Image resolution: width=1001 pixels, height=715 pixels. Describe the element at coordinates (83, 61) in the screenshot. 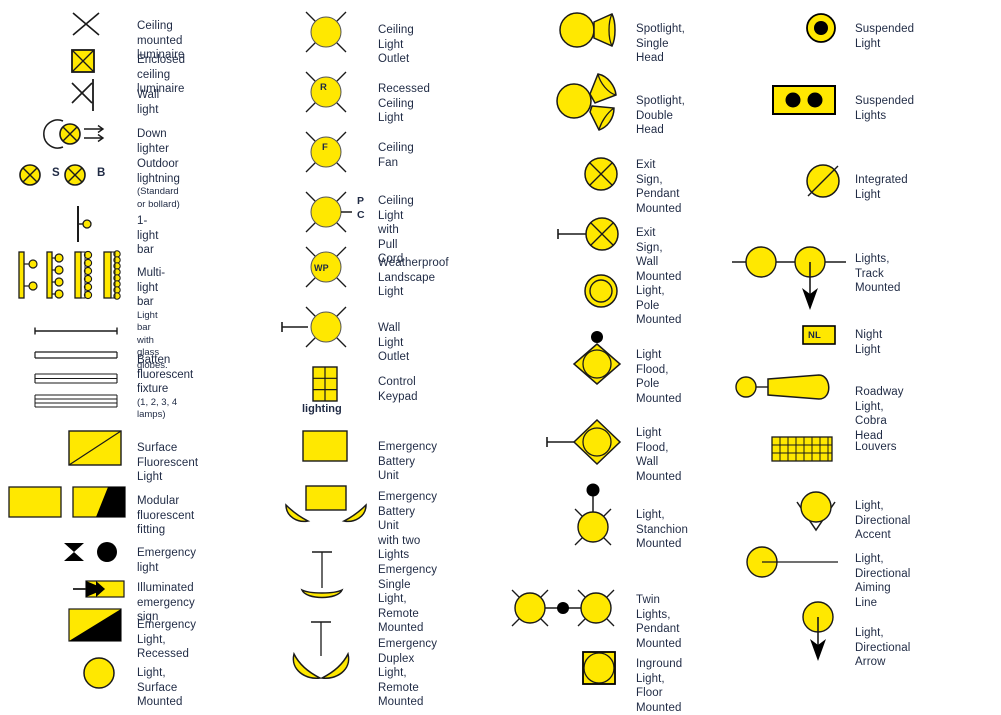

I see `symbol-enclosed-ceiling-luminaire` at that location.